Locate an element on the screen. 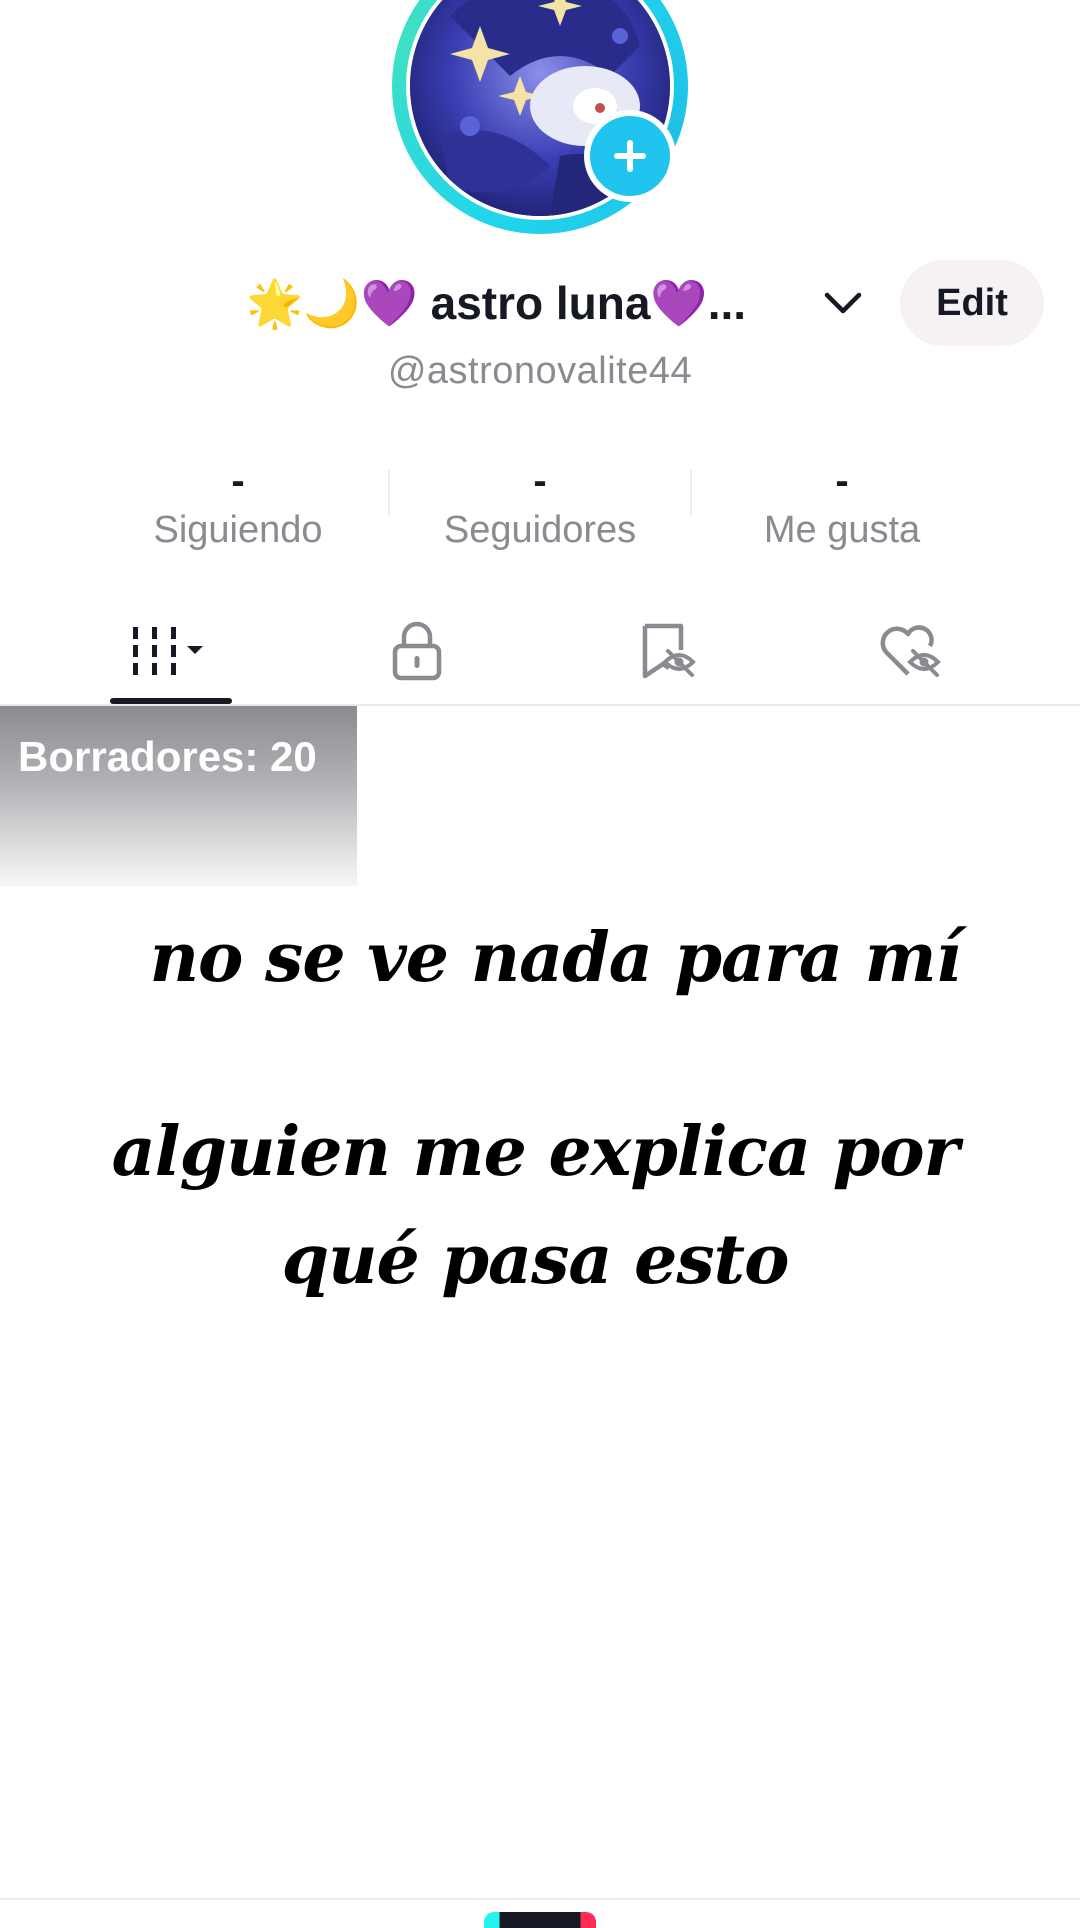 This screenshot has width=1080, height=1928. edit-profile-button: Edit is located at coordinates (972, 303).